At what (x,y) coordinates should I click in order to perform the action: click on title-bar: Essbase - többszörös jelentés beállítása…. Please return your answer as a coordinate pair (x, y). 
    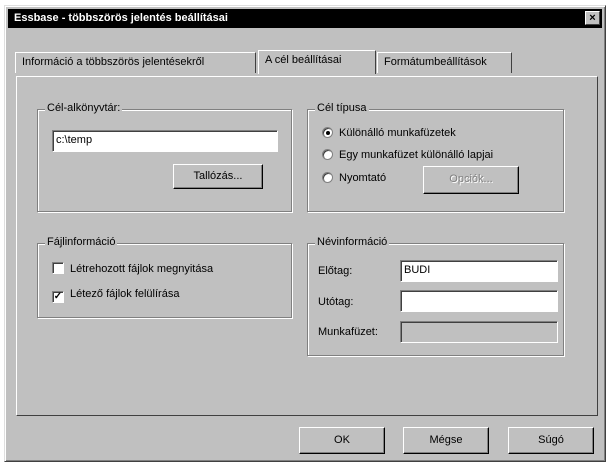
    Looking at the image, I should click on (305, 18).